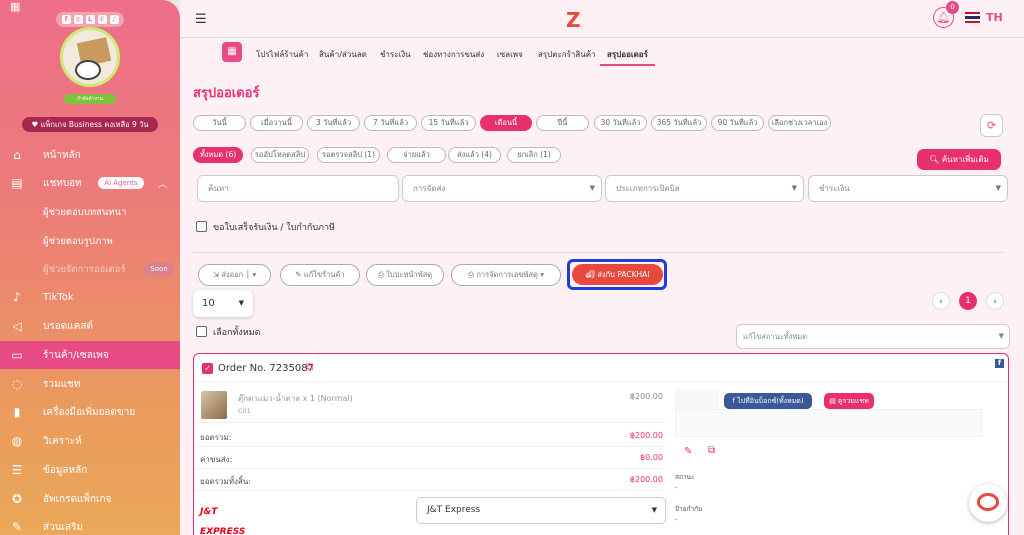  I want to click on sidebar-item-chats: ◌ รวมแชท, so click(90, 384).